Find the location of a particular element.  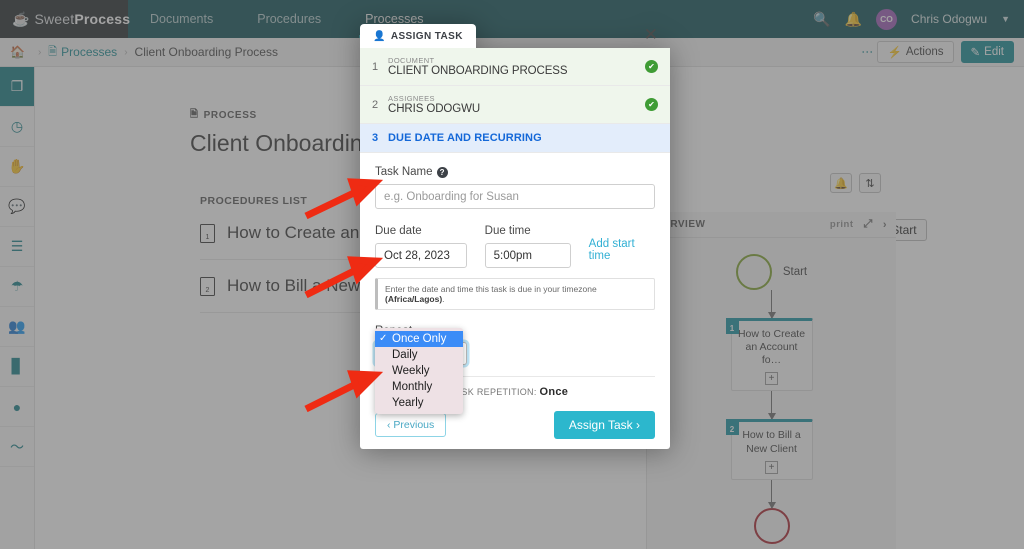

due-date-label: Due date is located at coordinates (421, 231).